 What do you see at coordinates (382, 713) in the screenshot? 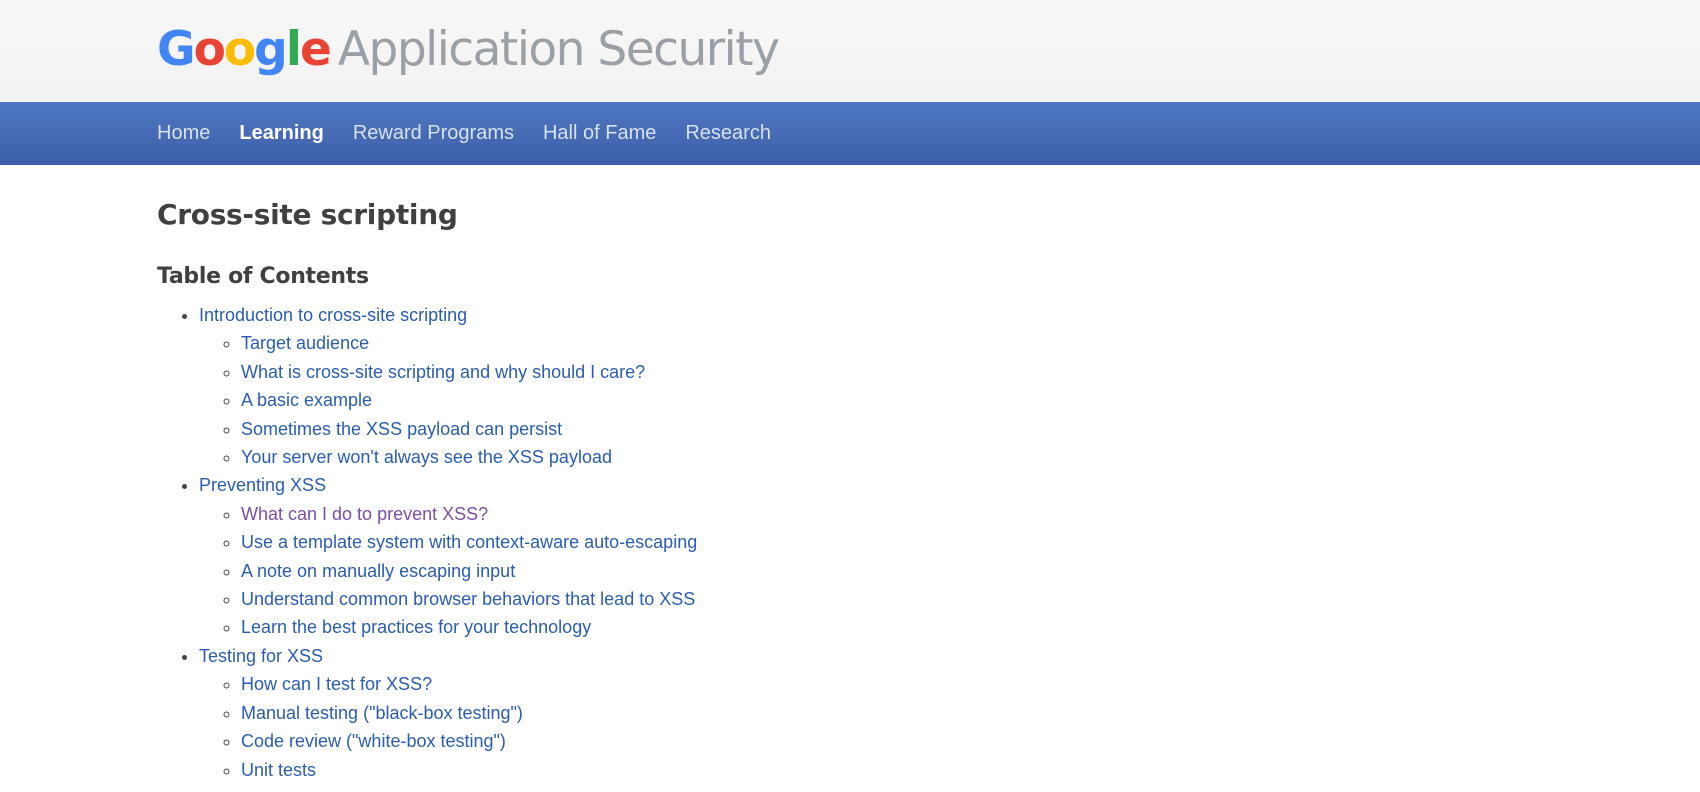
I see `toc-link: Manual testing ("black-box testing")` at bounding box center [382, 713].